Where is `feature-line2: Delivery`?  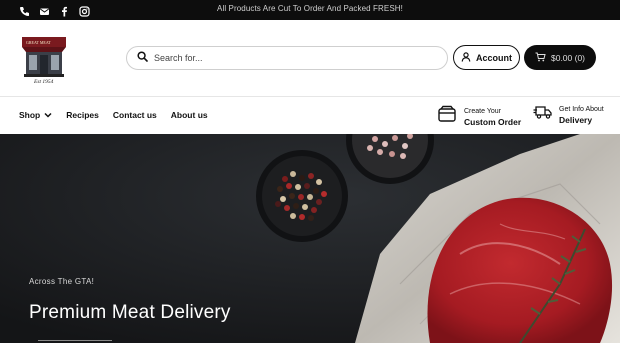 feature-line2: Delivery is located at coordinates (576, 119).